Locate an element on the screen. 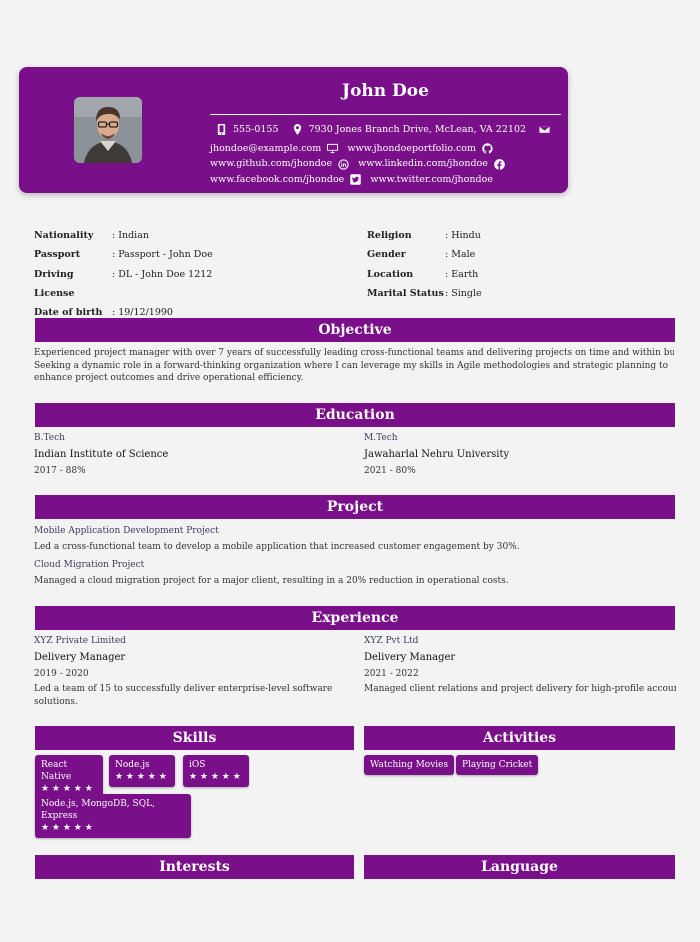 This screenshot has width=700, height=942. skill-chip: iOS ★ ★ ★ ★ ★ is located at coordinates (216, 771).